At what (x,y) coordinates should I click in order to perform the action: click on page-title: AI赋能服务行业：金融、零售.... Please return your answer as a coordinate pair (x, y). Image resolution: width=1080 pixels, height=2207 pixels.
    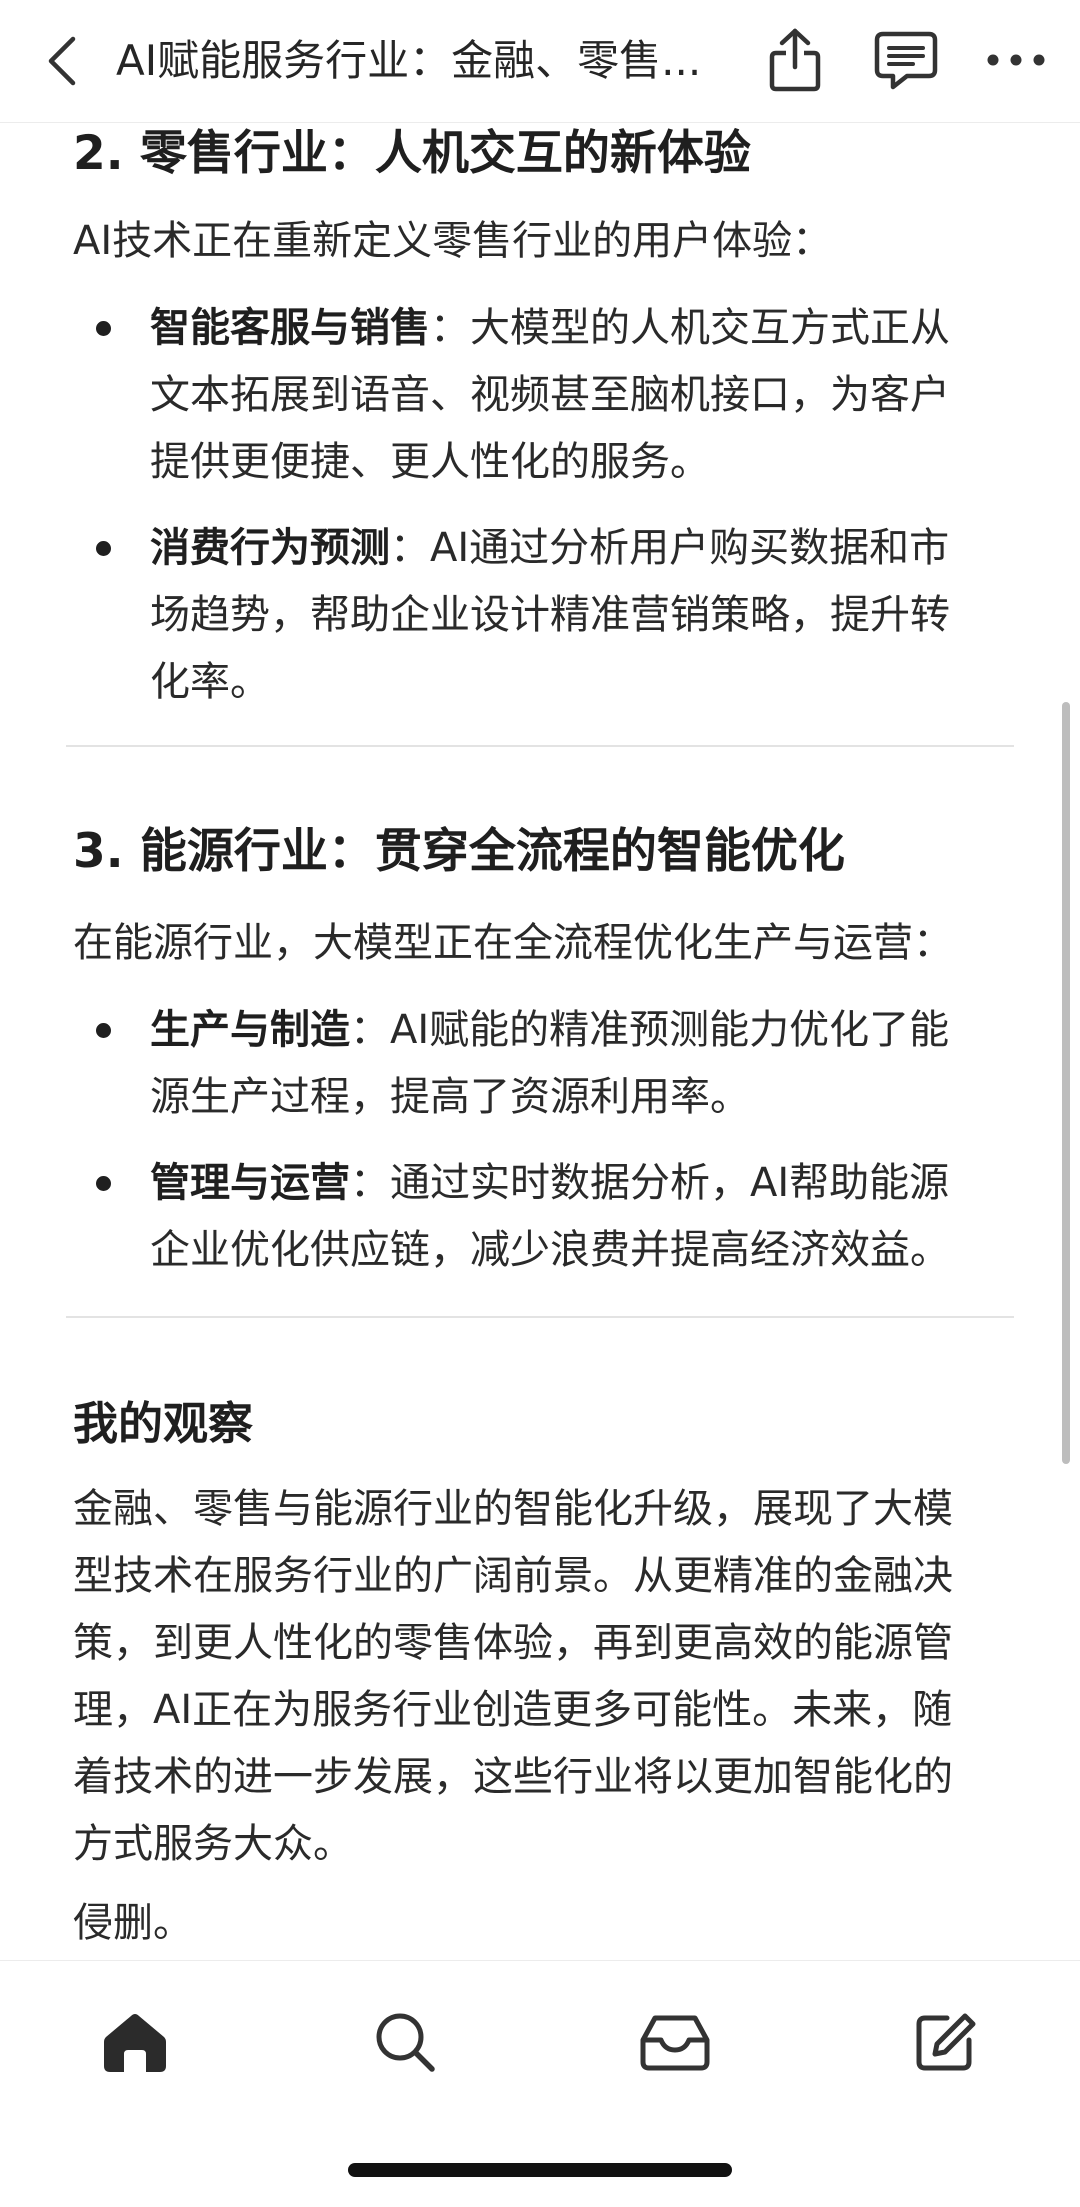
    Looking at the image, I should click on (409, 60).